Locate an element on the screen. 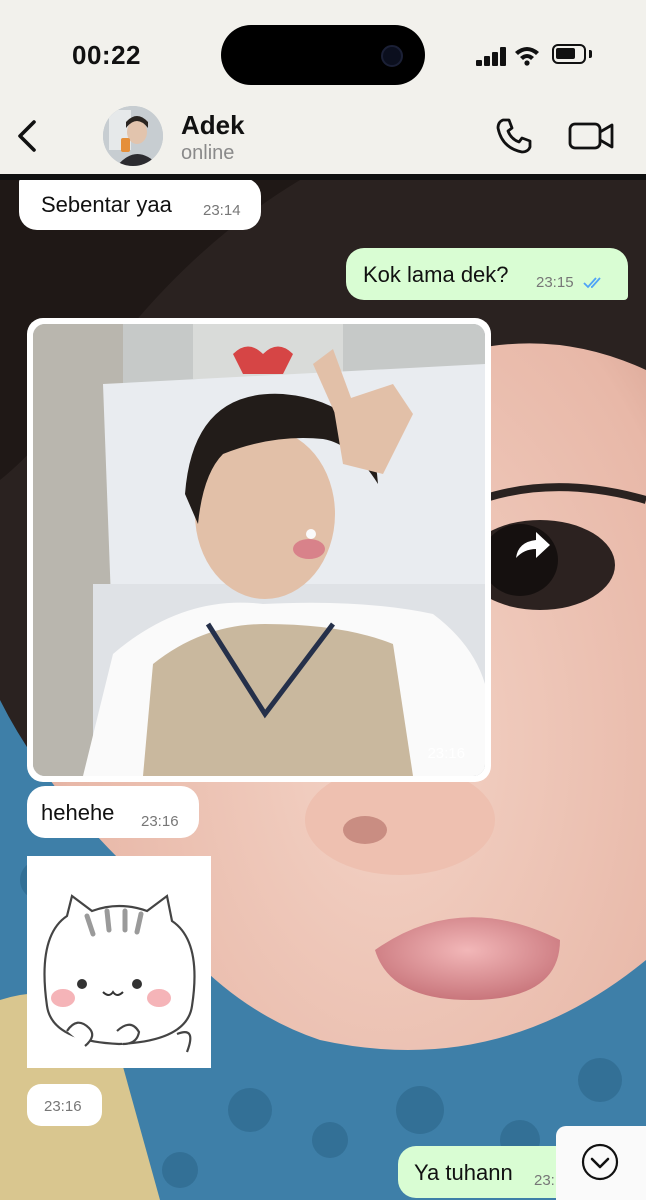 This screenshot has width=646, height=1200. status-bar: 00:22 is located at coordinates (323, 50).